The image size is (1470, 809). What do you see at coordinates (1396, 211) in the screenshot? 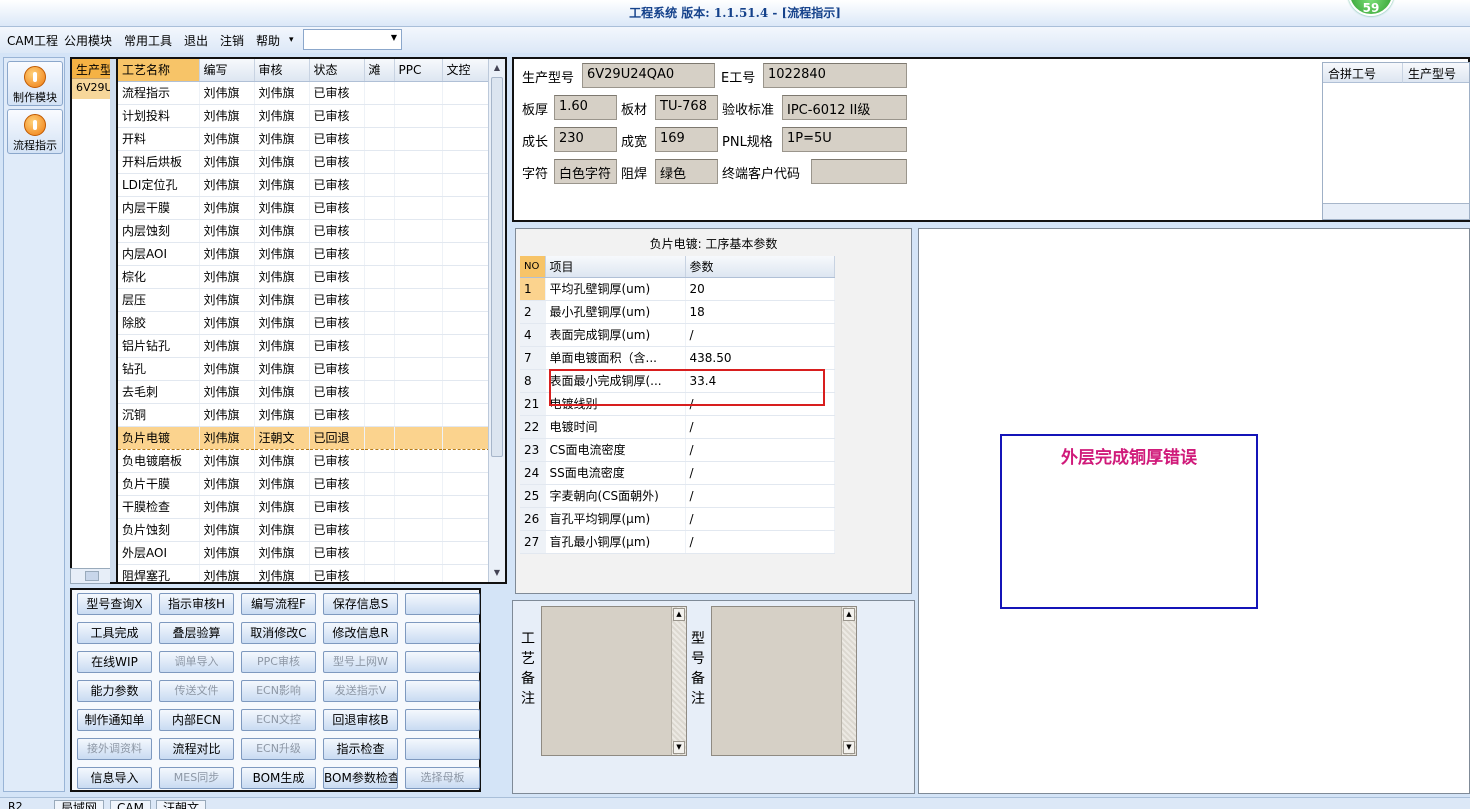
I see `merge-grid-scrollbar` at bounding box center [1396, 211].